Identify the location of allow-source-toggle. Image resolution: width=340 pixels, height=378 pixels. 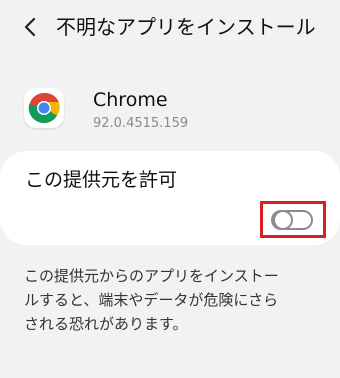
(292, 220).